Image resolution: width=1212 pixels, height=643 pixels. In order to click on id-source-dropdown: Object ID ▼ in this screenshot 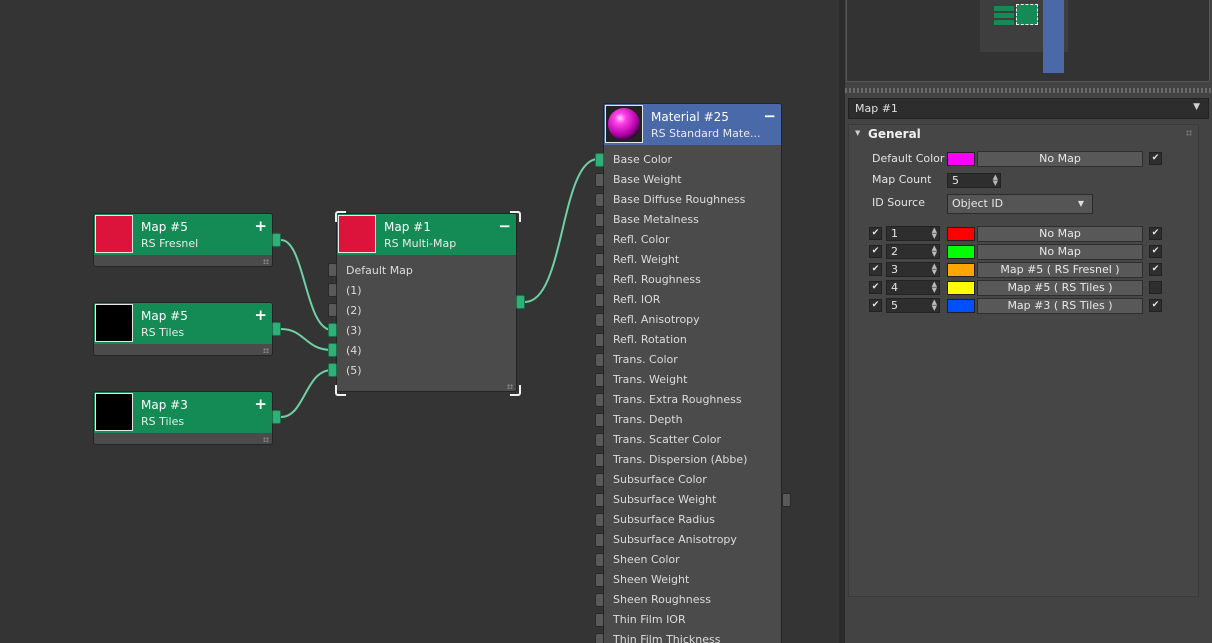, I will do `click(1020, 204)`.